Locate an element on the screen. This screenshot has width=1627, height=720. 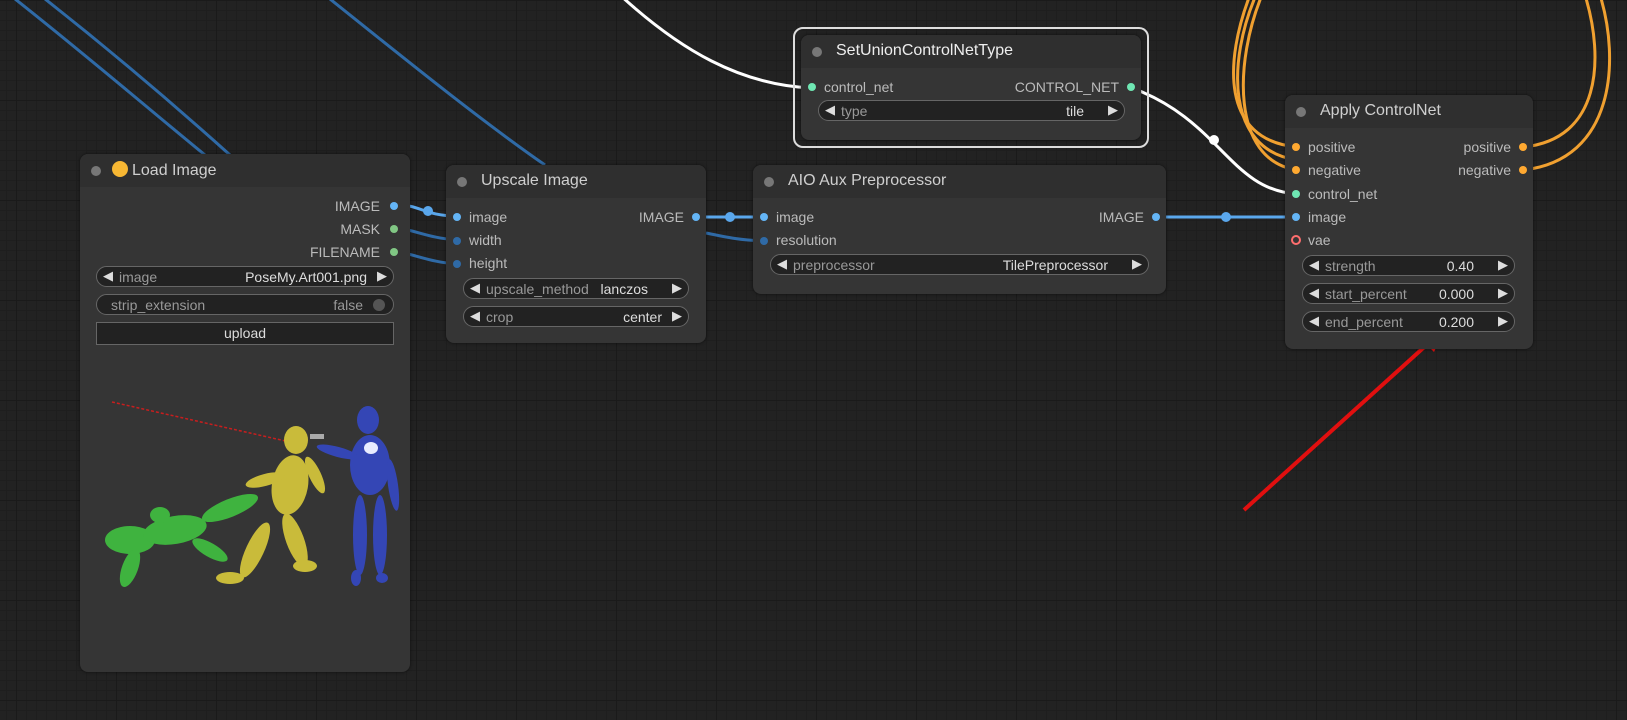
start-percent-number: ◀ start_percent 0.000 ▶ is located at coordinates (1408, 293).